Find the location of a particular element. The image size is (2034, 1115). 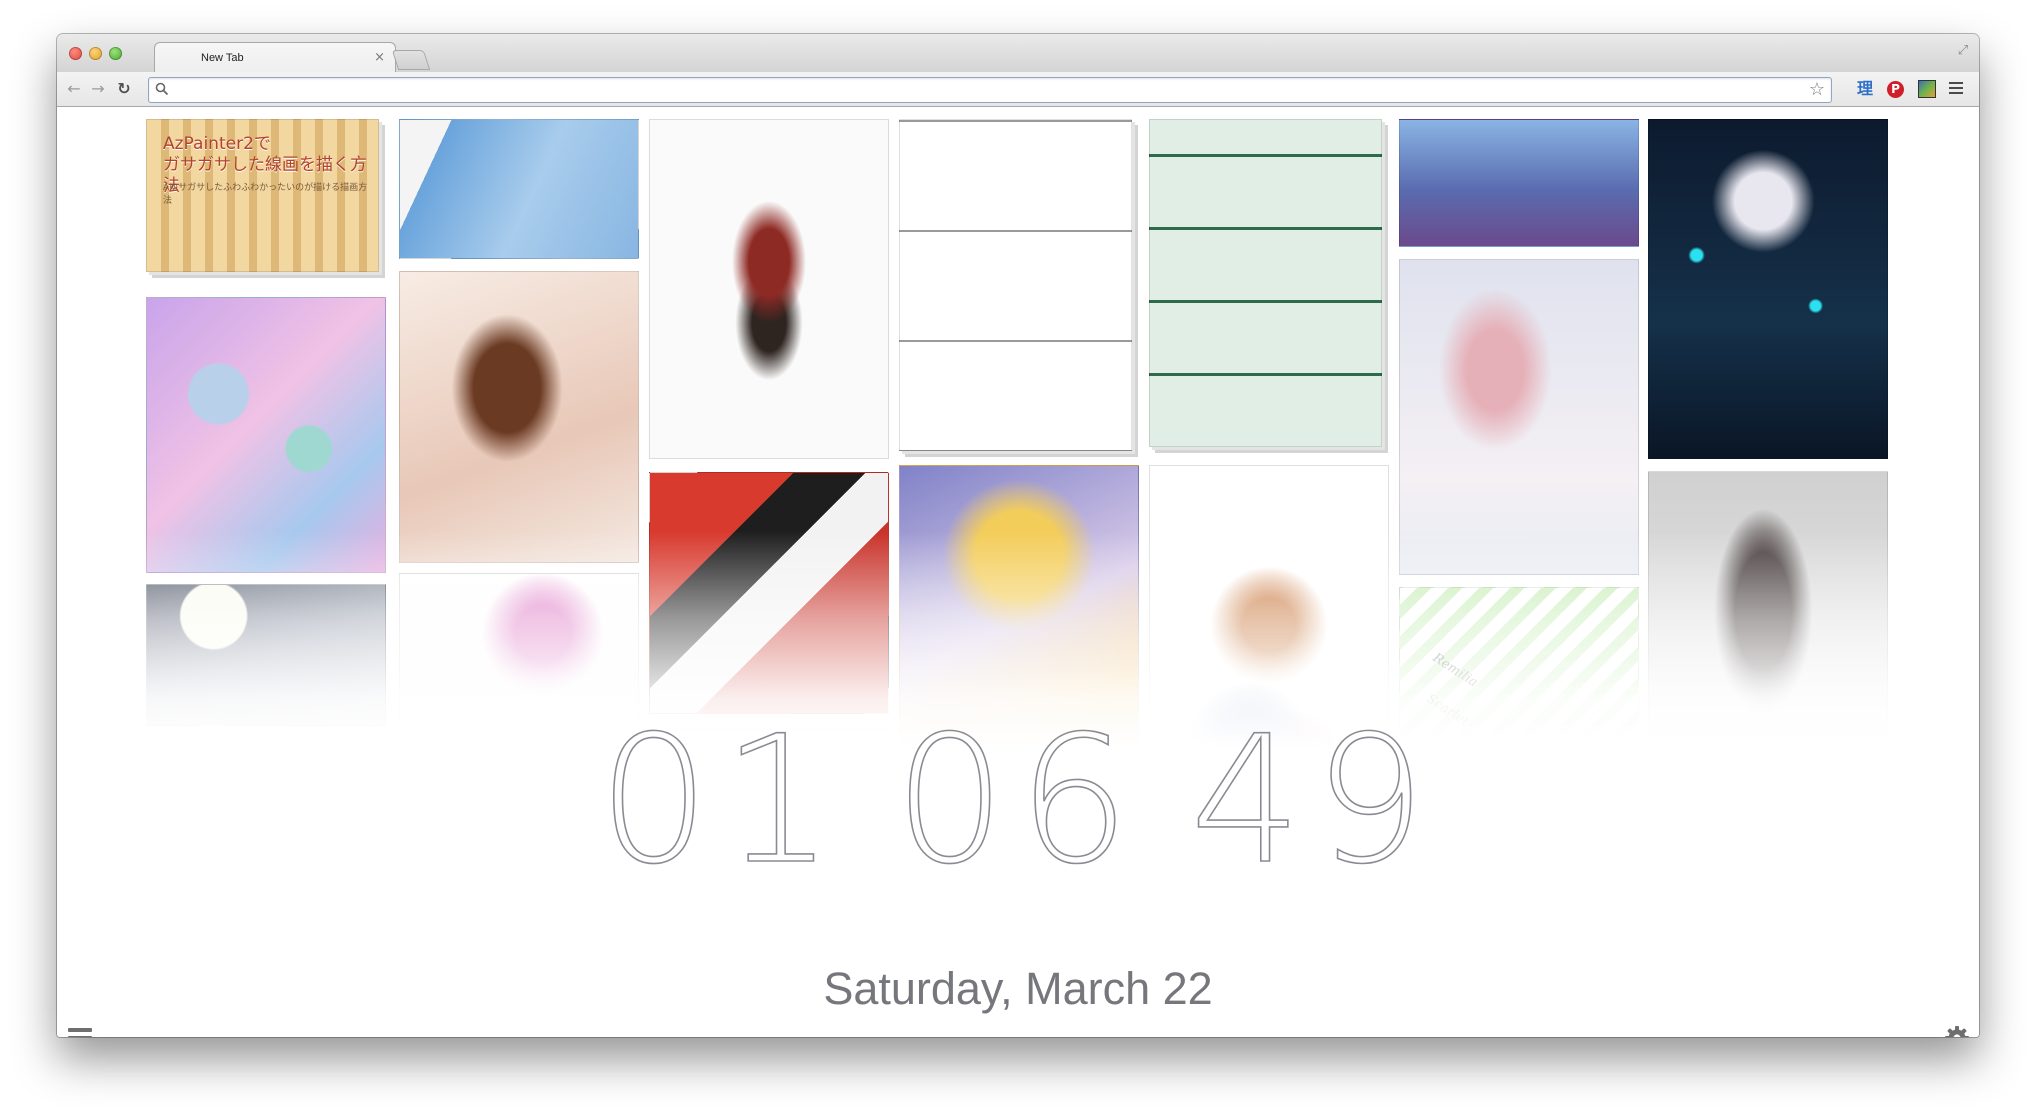

tutorial-subtitle: Aゆサガサしたふわふわかったいのが描ける描画方法 is located at coordinates (265, 194).